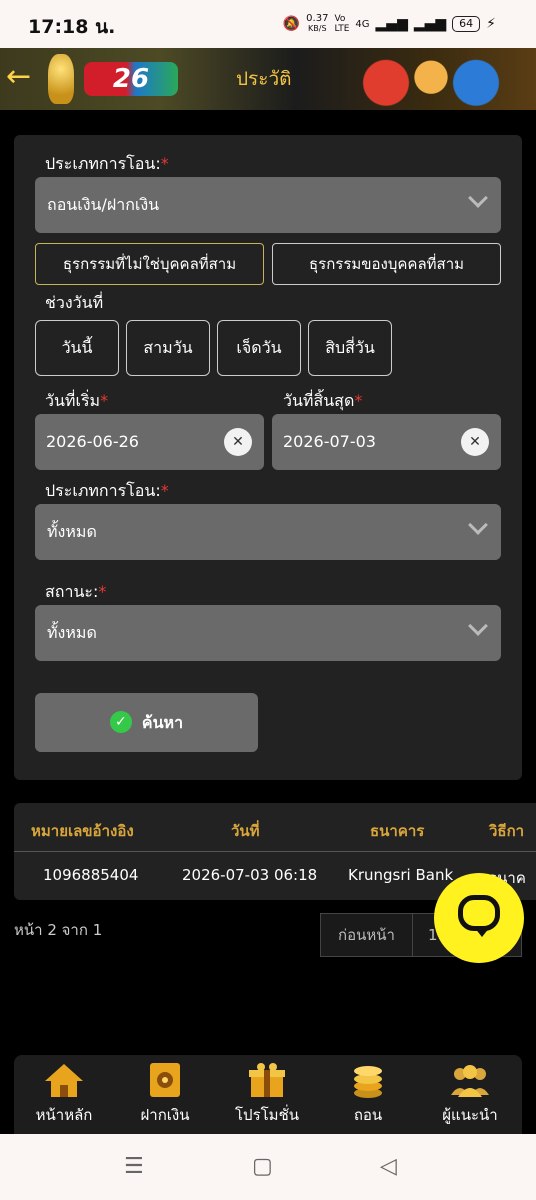 The image size is (536, 1200). Describe the element at coordinates (267, 1080) in the screenshot. I see `gift-icon` at that location.